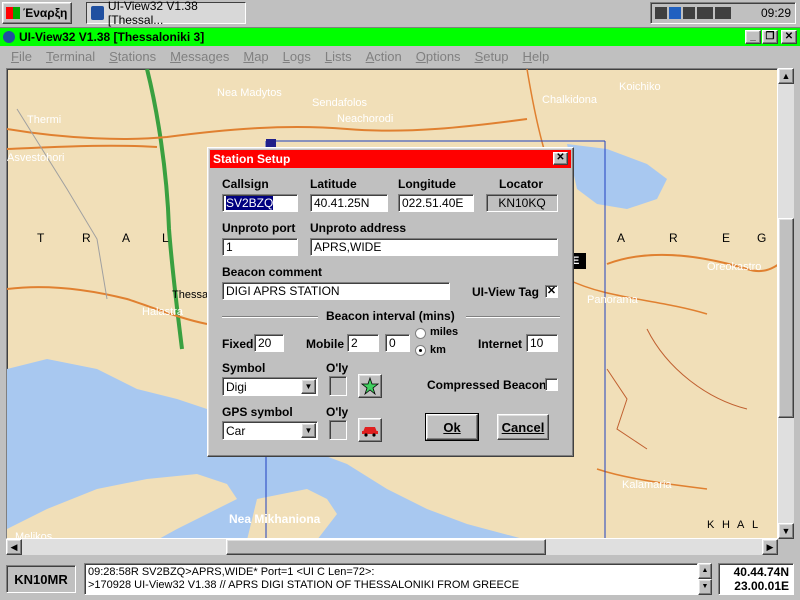 Image resolution: width=800 pixels, height=600 pixels. I want to click on longitude-input: 022.51.40E, so click(436, 203).